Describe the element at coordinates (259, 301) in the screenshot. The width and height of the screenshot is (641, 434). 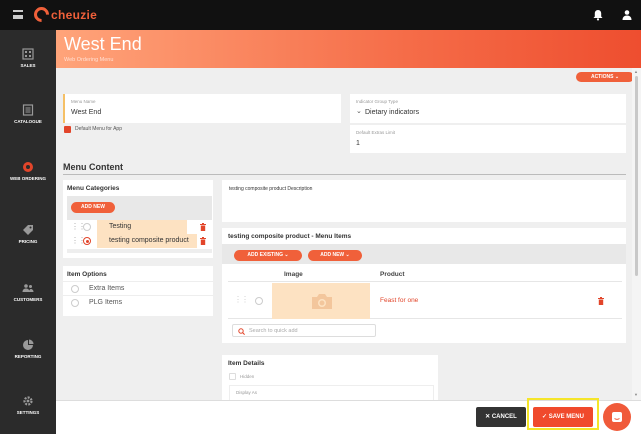
I see `item-radio` at that location.